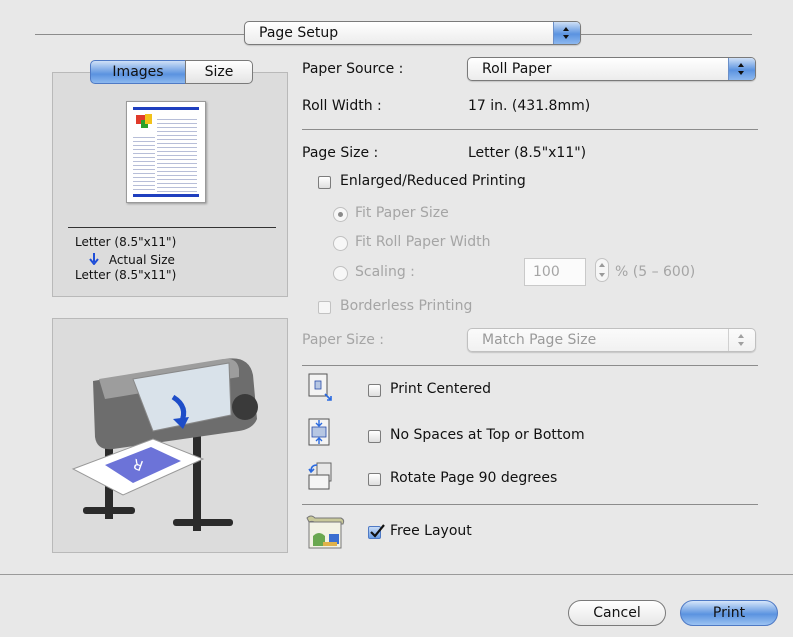  What do you see at coordinates (396, 574) in the screenshot?
I see `bottom-separator` at bounding box center [396, 574].